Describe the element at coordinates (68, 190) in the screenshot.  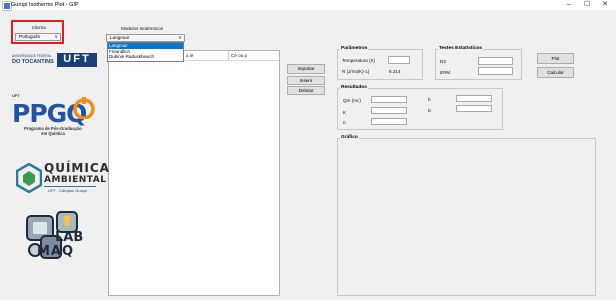
I see `quimica-subtitle: UFT - Câmpus Gurupi` at that location.